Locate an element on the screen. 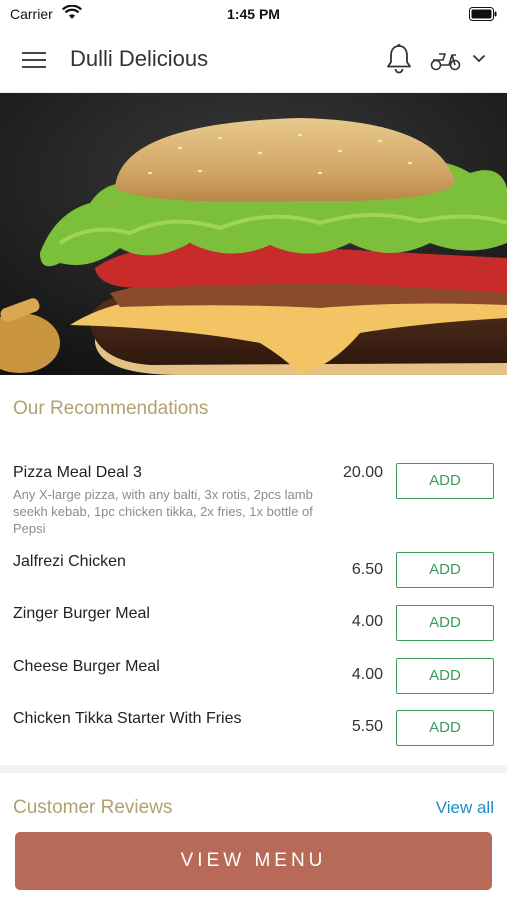  bottom-bar: VIEW MENU is located at coordinates (253, 861).